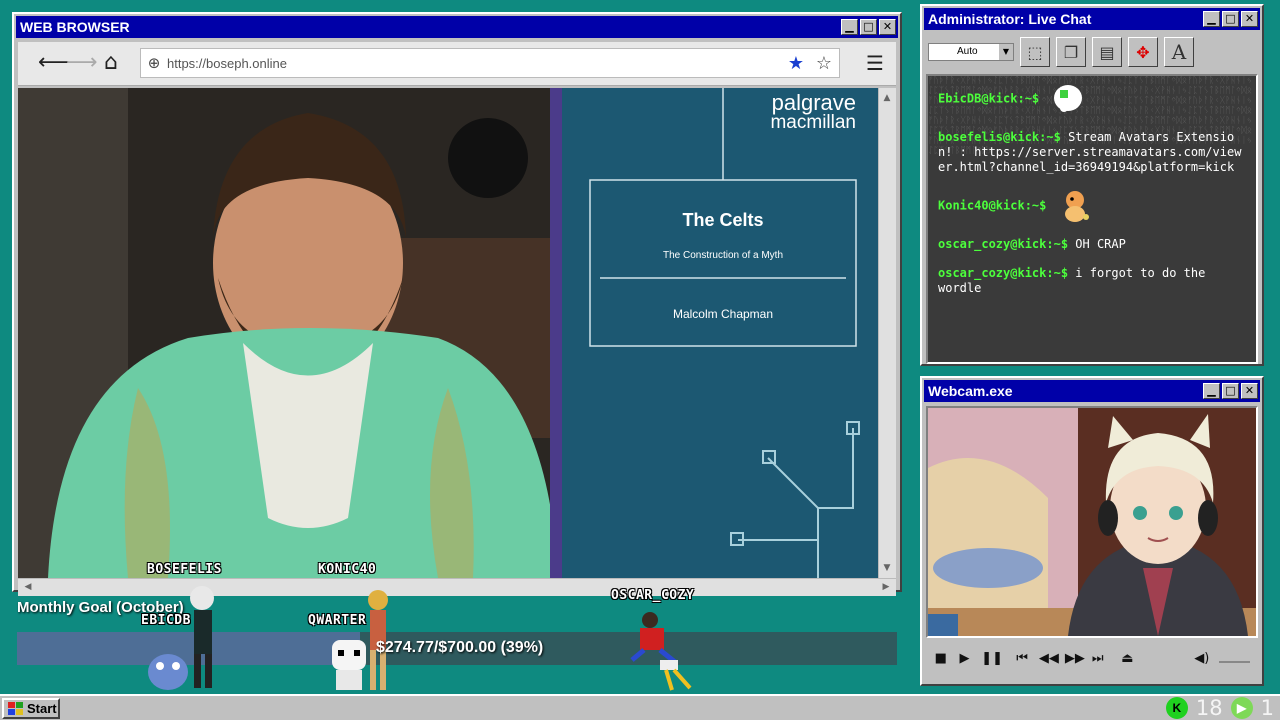 The image size is (1280, 720). What do you see at coordinates (1230, 391) in the screenshot?
I see `webcam-maximize-button: □` at bounding box center [1230, 391].